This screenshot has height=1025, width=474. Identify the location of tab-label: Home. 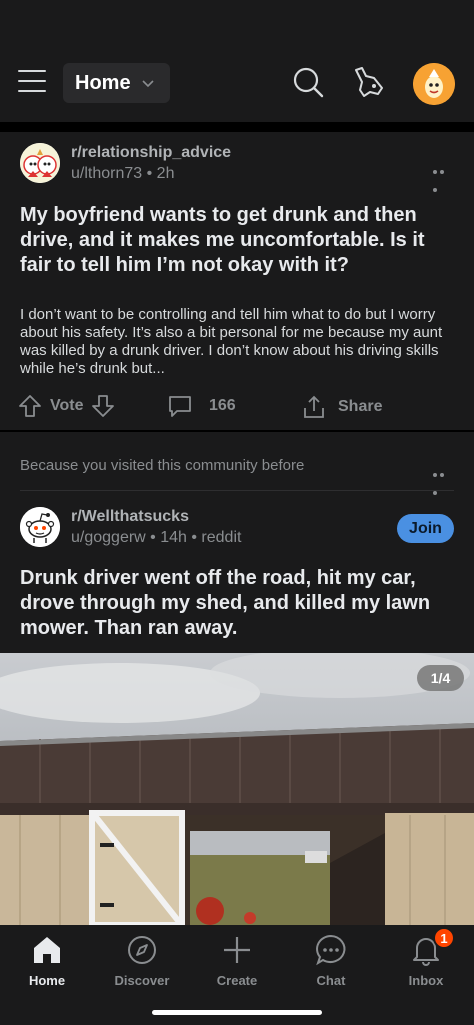
(47, 980).